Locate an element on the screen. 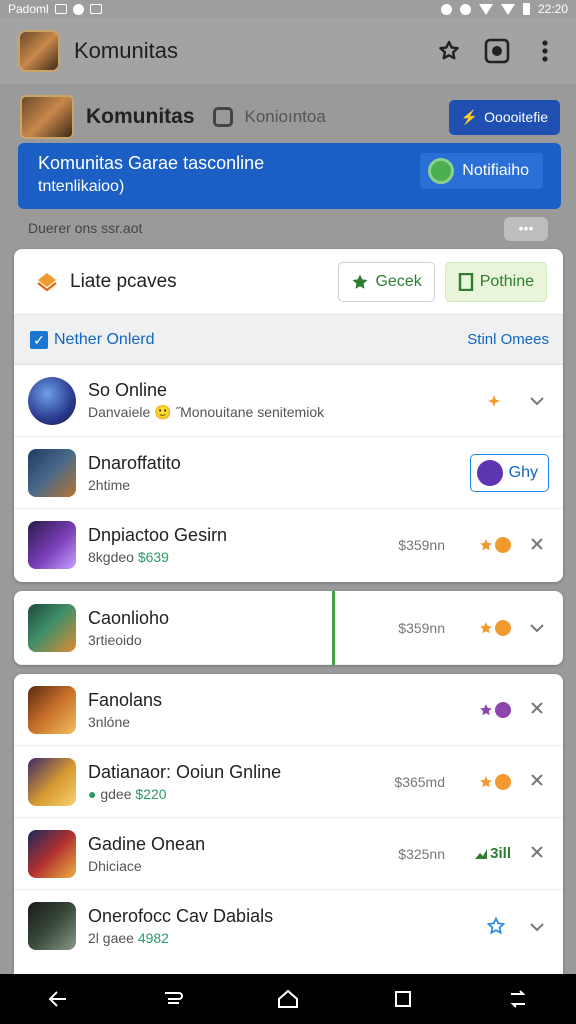 This screenshot has height=1024, width=576. star-outline-icon is located at coordinates (496, 926).